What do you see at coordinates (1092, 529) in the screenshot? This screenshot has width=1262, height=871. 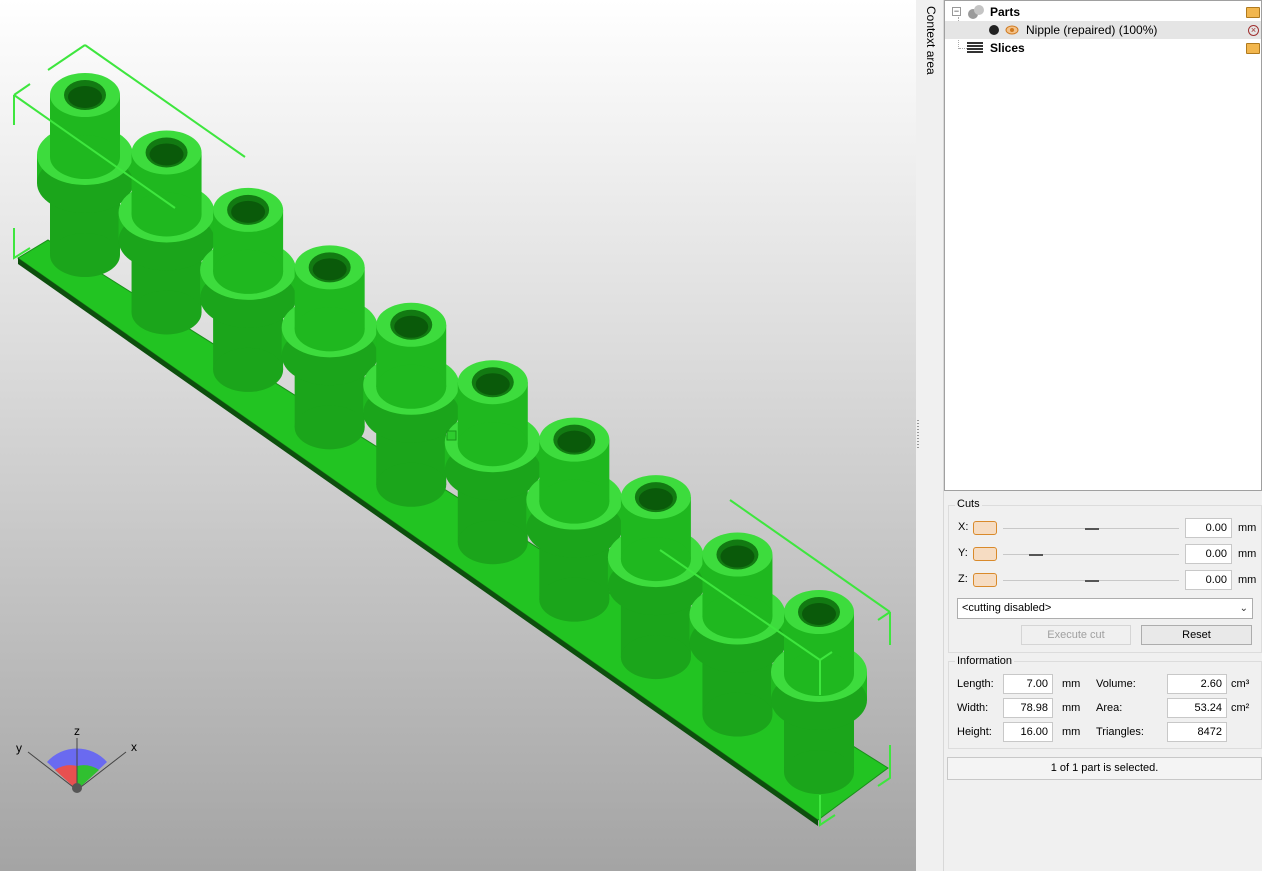 I see `cut-x-slider-handle` at bounding box center [1092, 529].